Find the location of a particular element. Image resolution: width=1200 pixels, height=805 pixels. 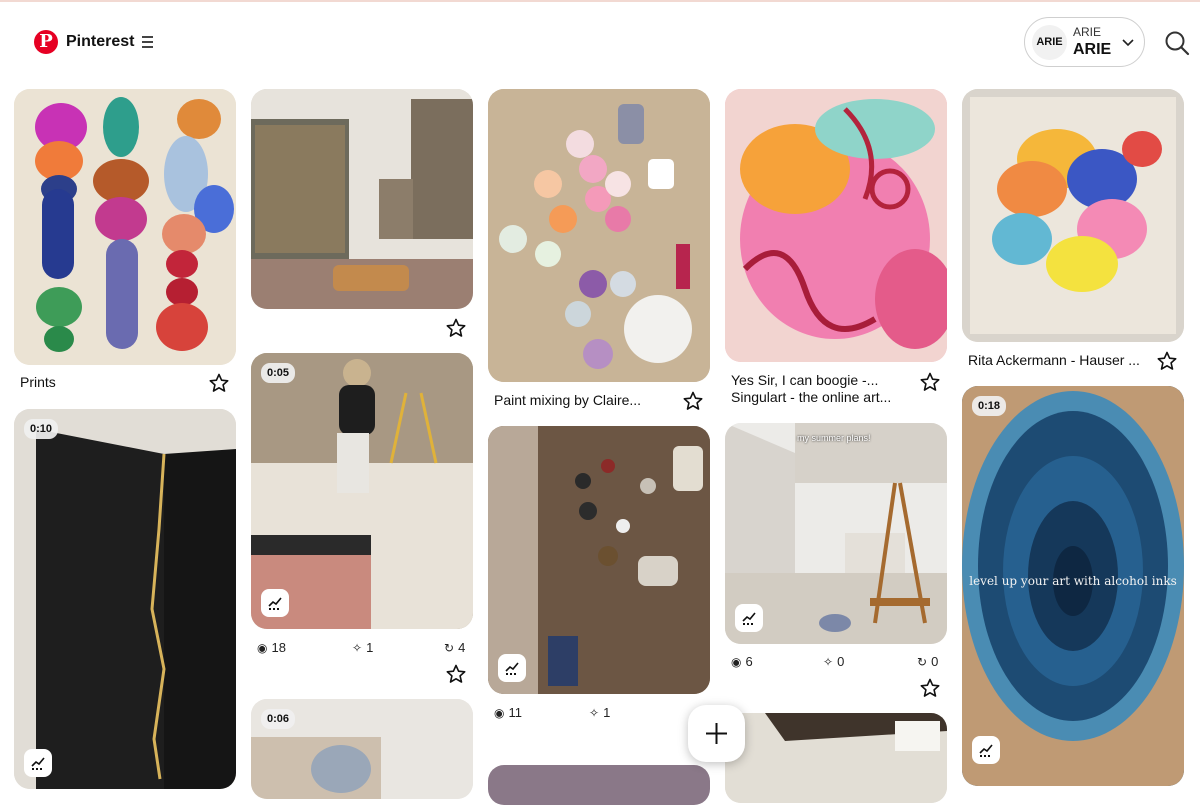

account-switcher-button: ARIE ARIE ARIE is located at coordinates (1084, 42).